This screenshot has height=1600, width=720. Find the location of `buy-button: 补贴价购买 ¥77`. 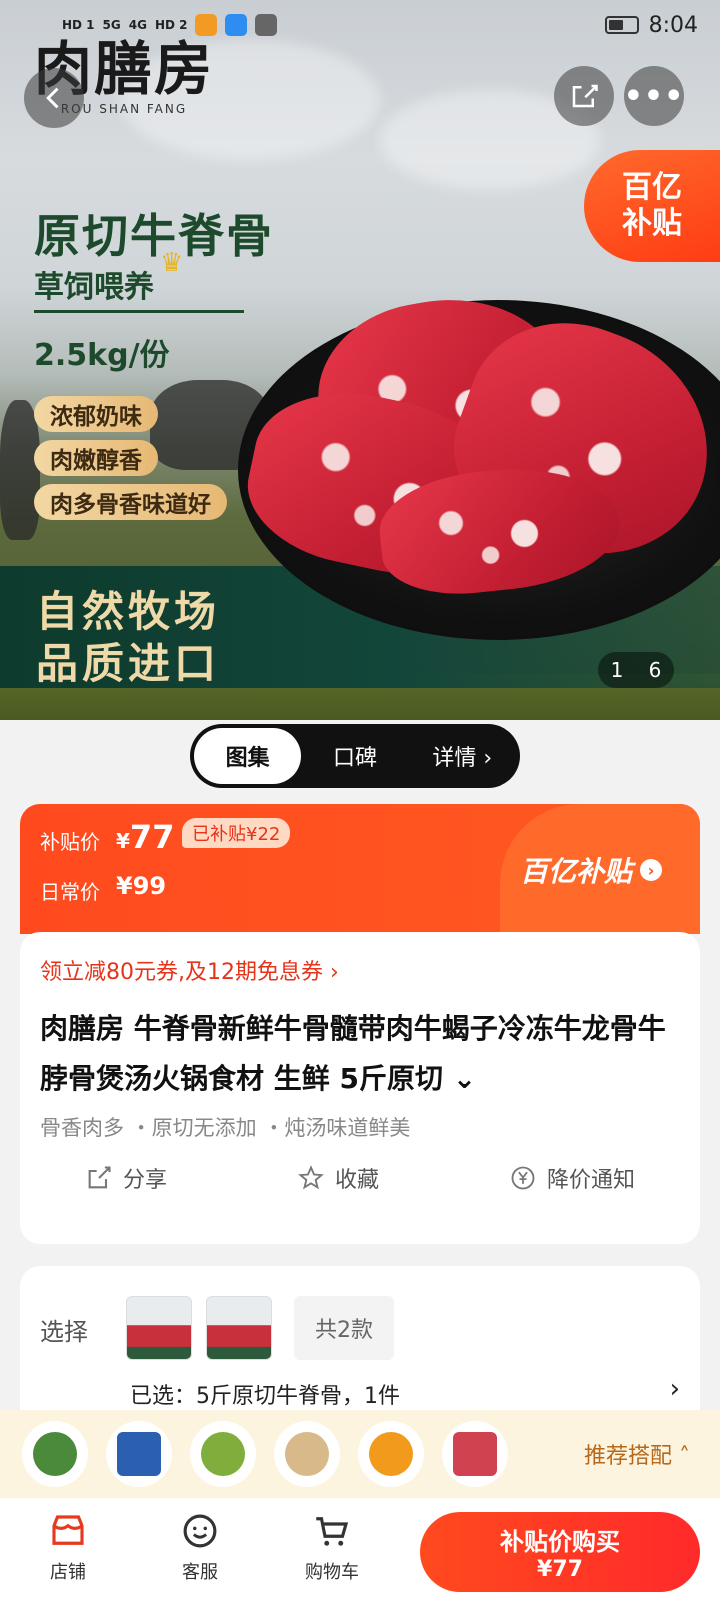

buy-button: 补贴价购买 ¥77 is located at coordinates (560, 1552).